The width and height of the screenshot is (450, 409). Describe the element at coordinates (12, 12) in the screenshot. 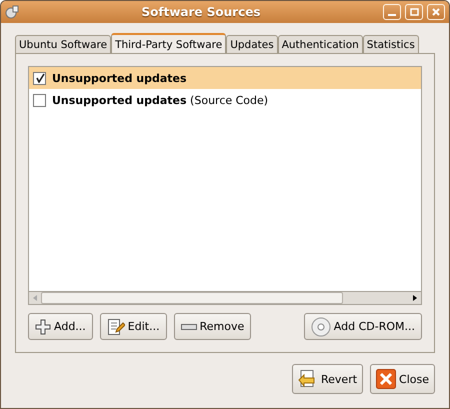

I see `app-icon` at that location.